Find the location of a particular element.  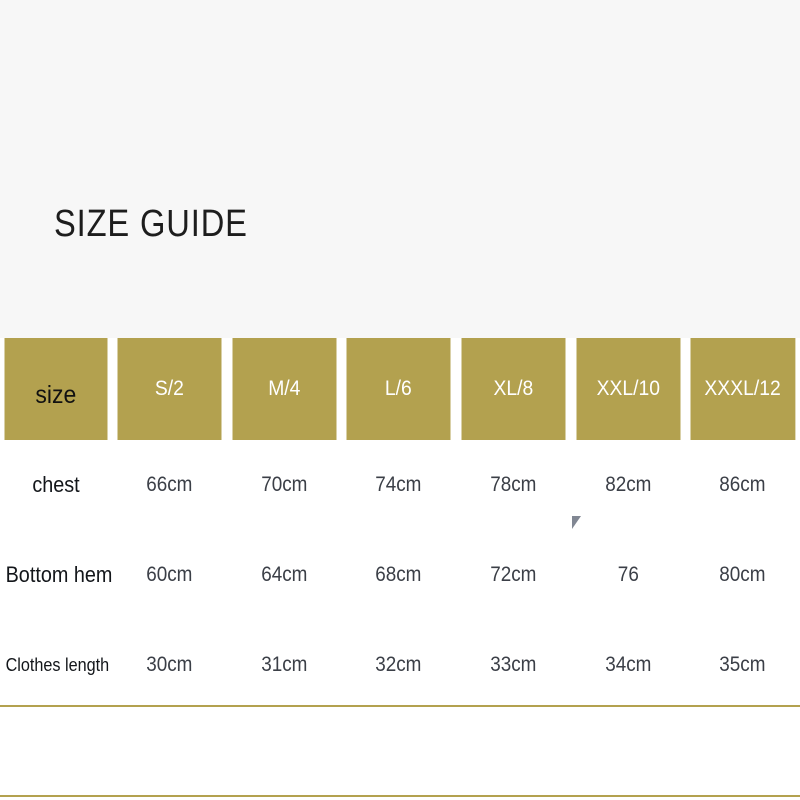

table-corner-label: size is located at coordinates (56, 389).